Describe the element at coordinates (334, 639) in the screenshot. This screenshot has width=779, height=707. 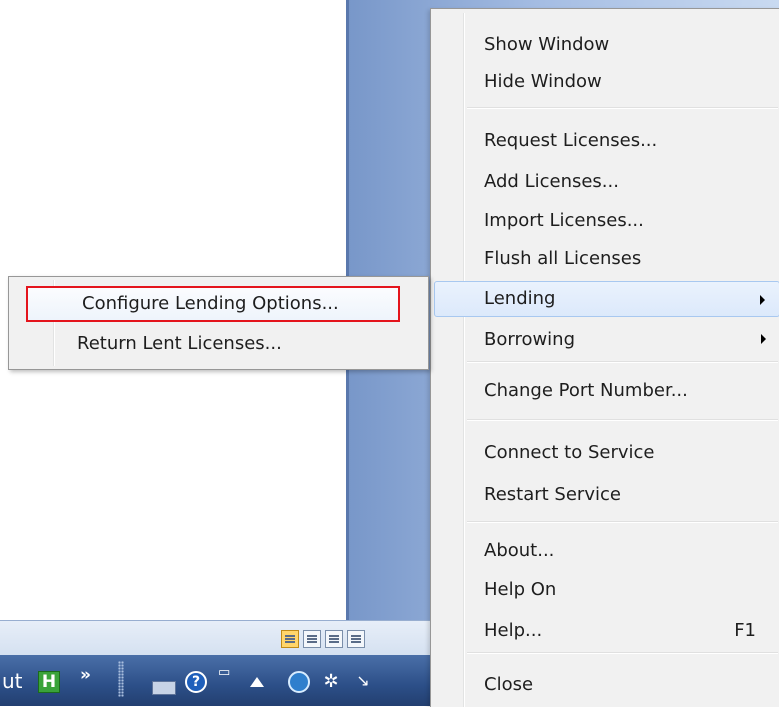
I see `web-layout-view-icon` at that location.